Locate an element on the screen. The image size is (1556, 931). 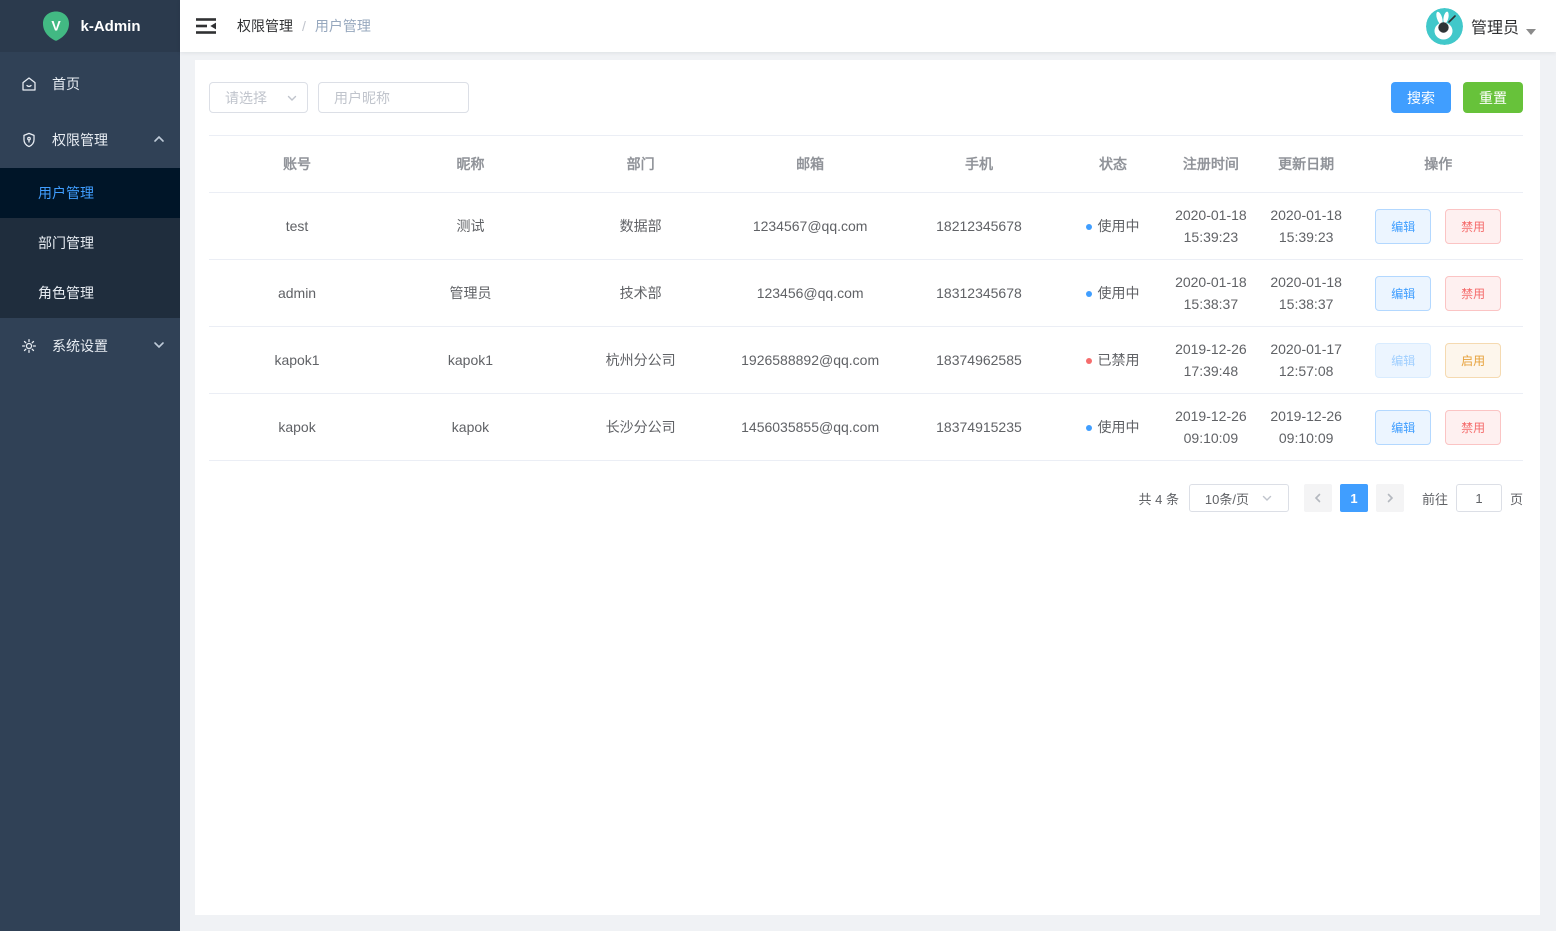
sidebar-item-user-management: 用户管理 is located at coordinates (90, 193).